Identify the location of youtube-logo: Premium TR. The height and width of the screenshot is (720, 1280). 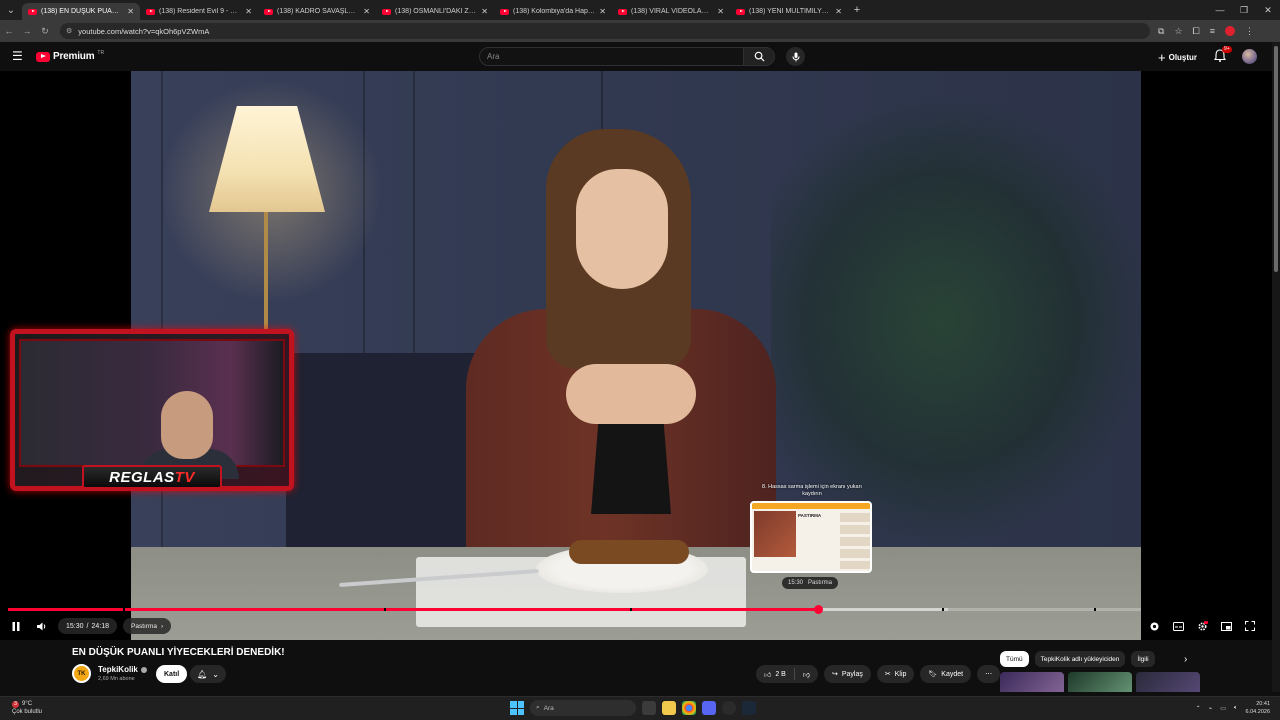
(70, 56).